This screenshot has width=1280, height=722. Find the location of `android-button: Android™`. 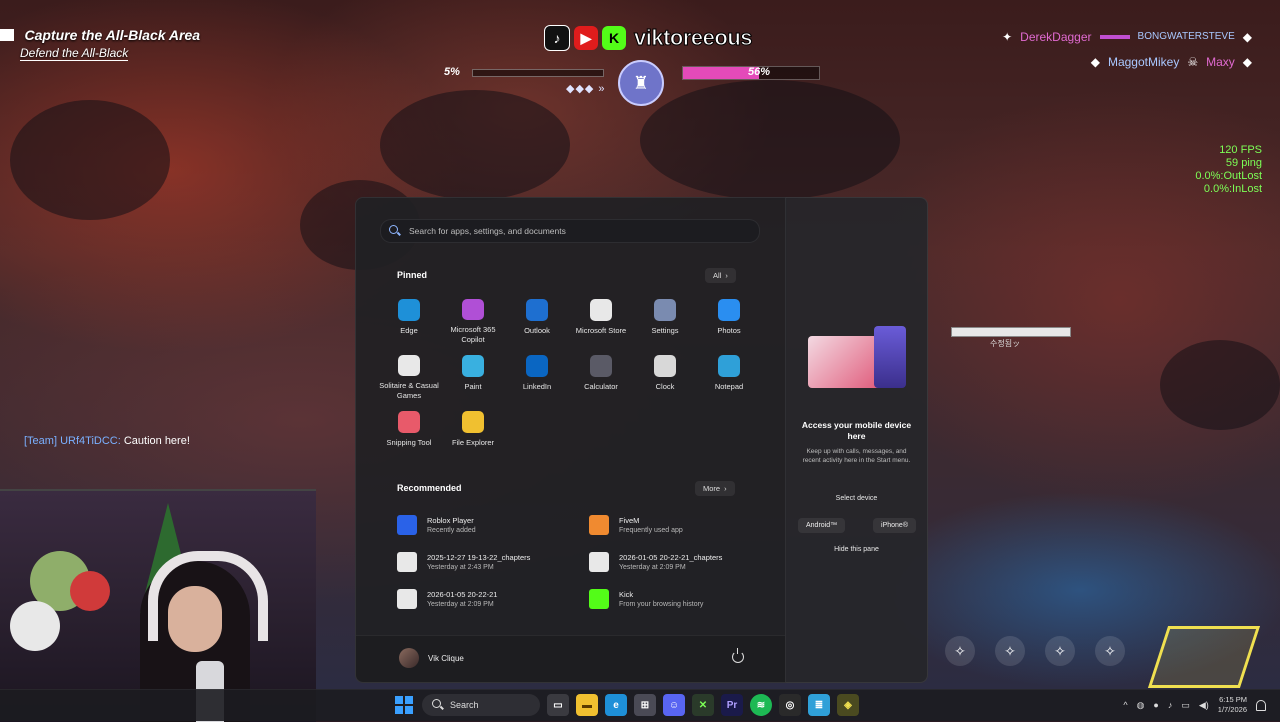

android-button: Android™ is located at coordinates (822, 525).